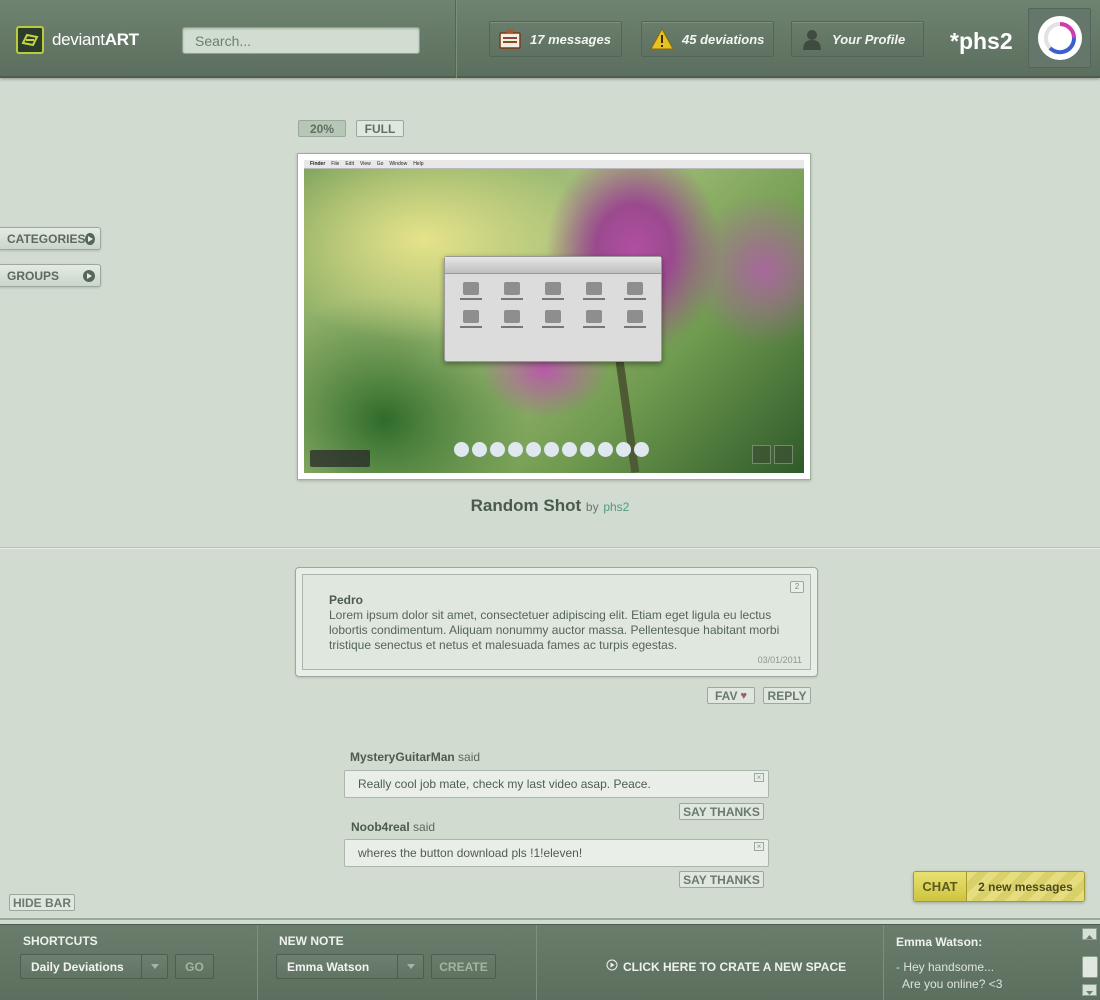 Image resolution: width=1100 pixels, height=1000 pixels. I want to click on profile-button: Your Profile, so click(857, 39).